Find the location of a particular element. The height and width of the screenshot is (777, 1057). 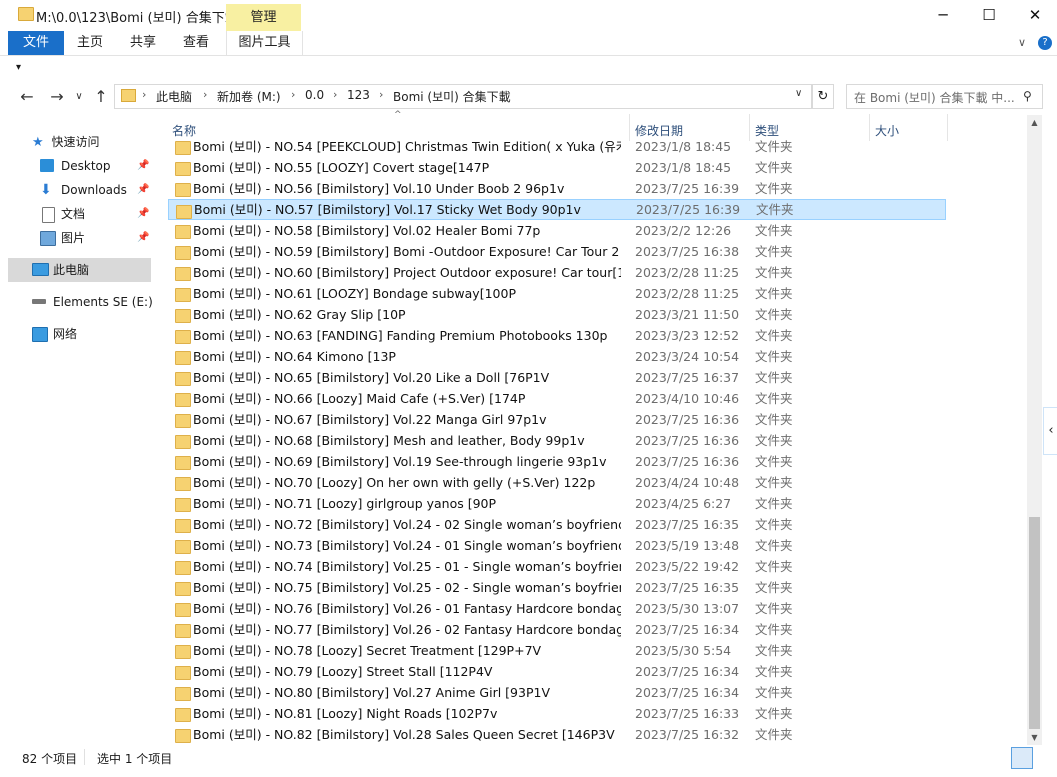

breadcrumb-current-folder: Bomi (보미) 合集下載 is located at coordinates (452, 96).